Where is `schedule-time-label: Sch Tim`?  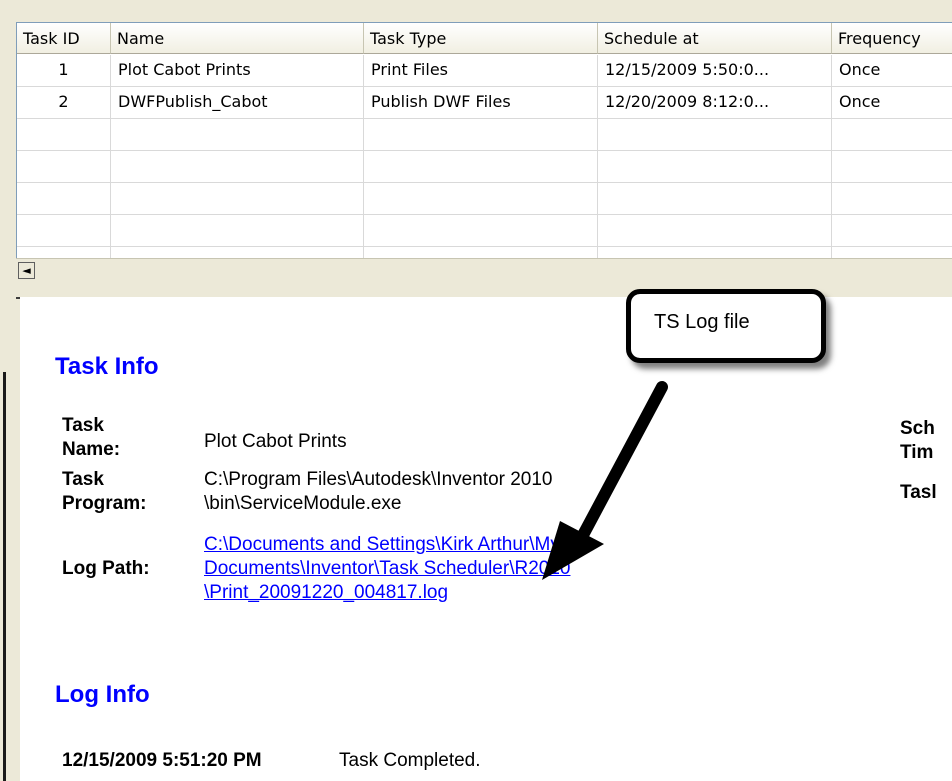 schedule-time-label: Sch Tim is located at coordinates (917, 440).